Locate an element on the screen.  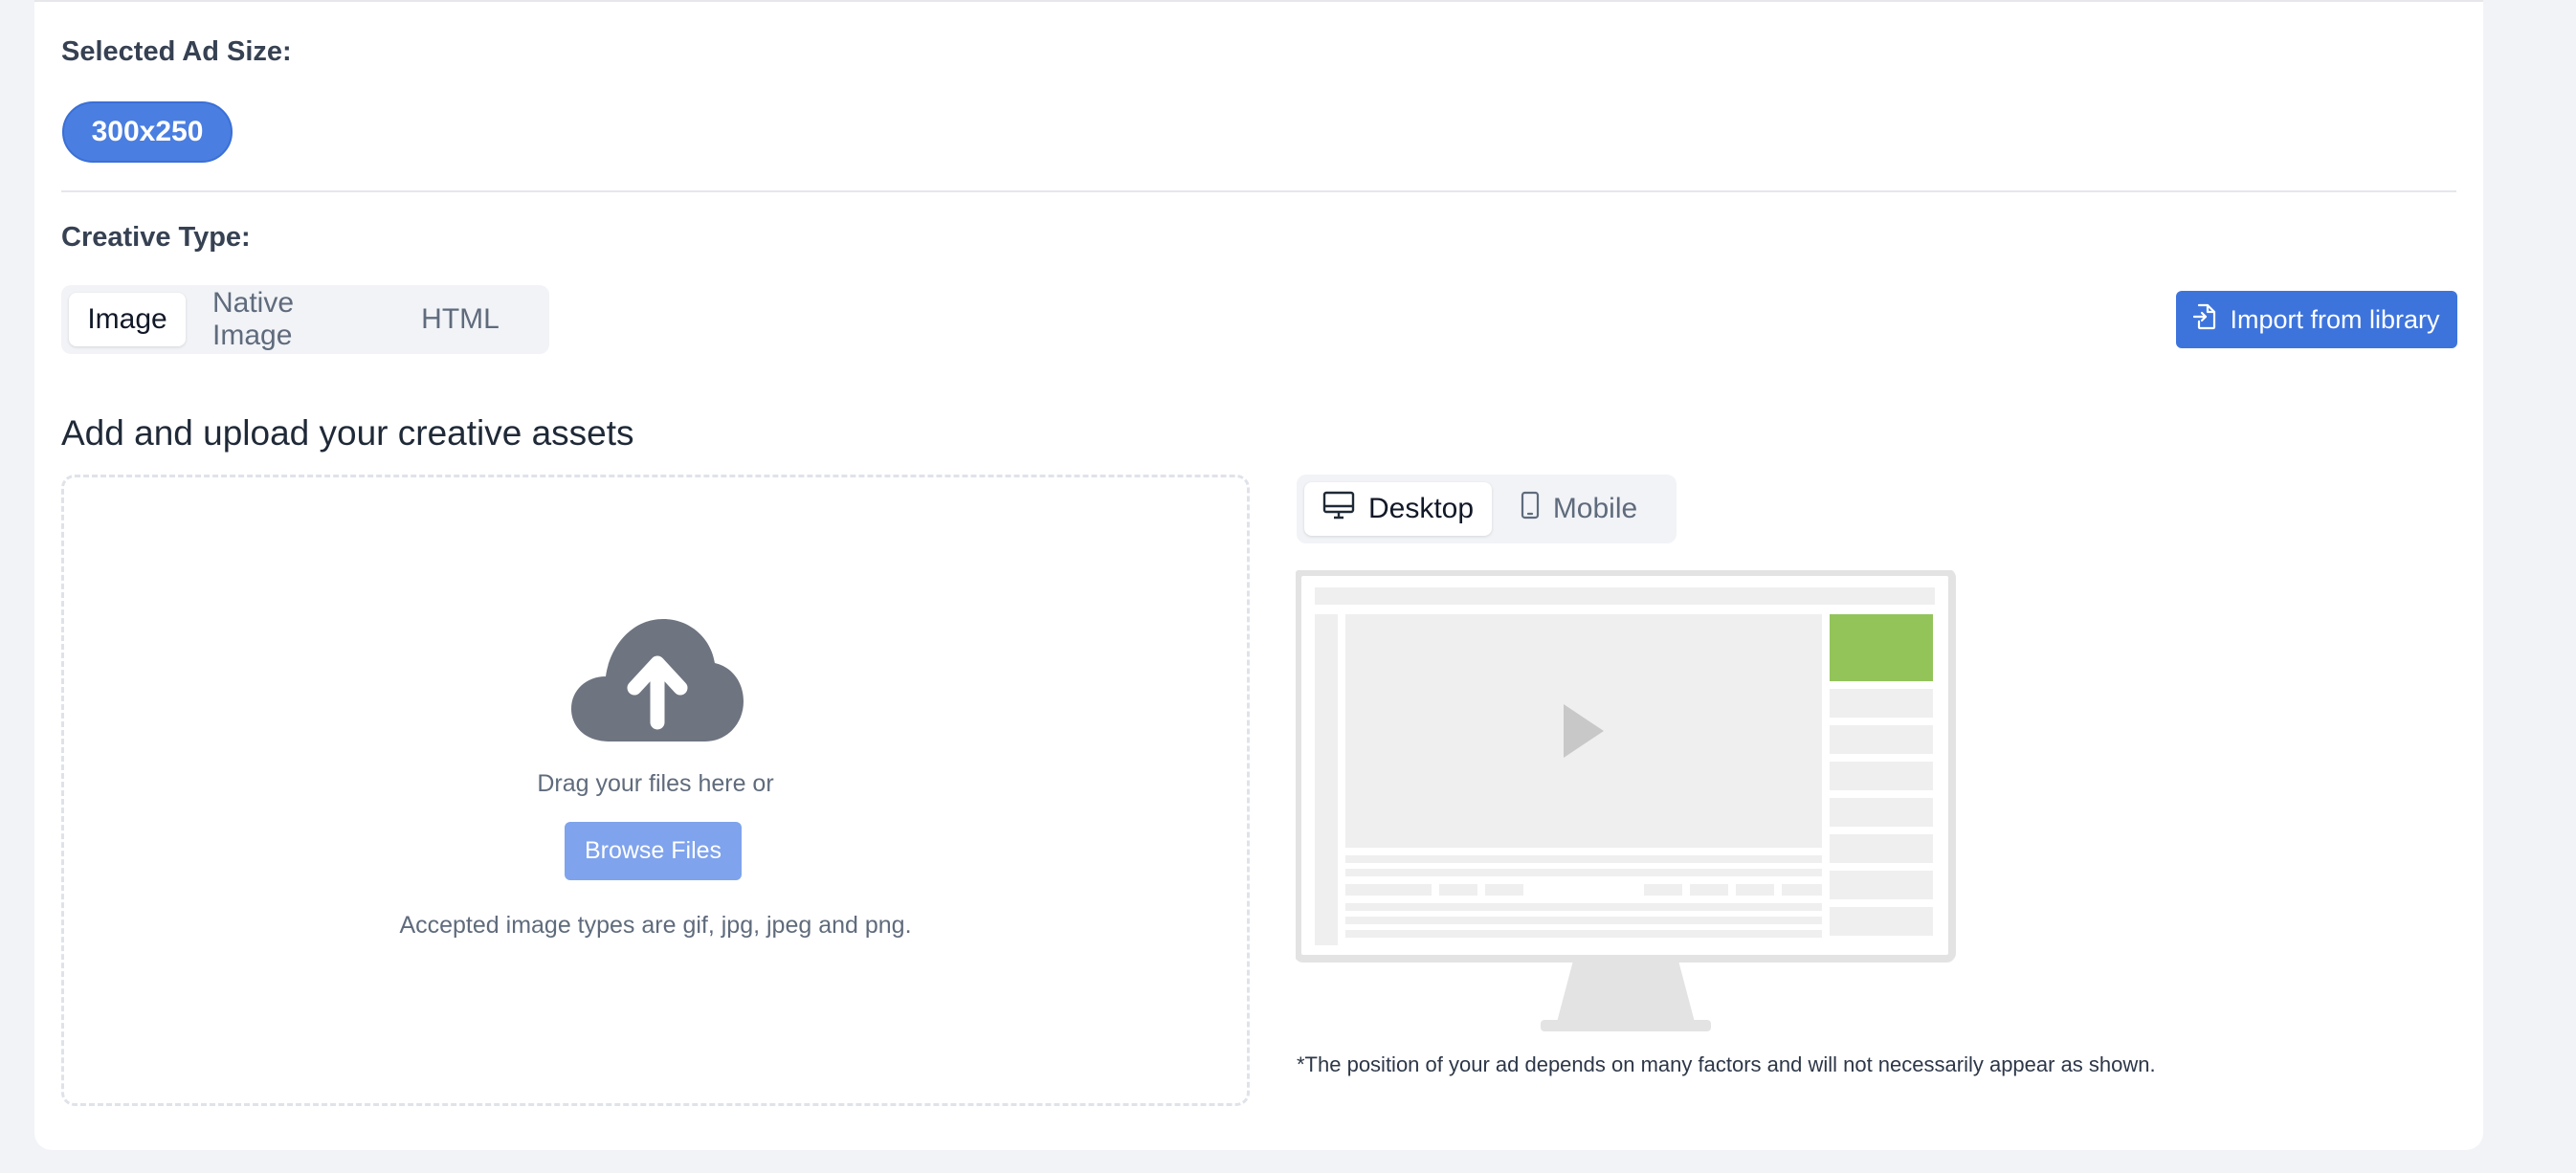
selected-ad-size-label: Selected Ad Size: is located at coordinates (176, 51).